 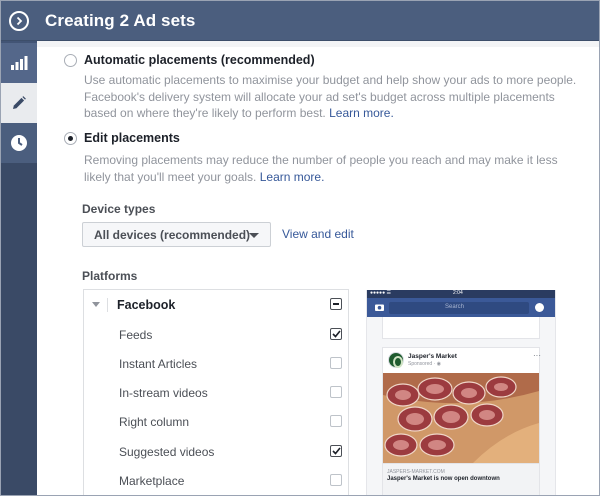 I want to click on view-and-edit-link: View and edit, so click(x=318, y=234).